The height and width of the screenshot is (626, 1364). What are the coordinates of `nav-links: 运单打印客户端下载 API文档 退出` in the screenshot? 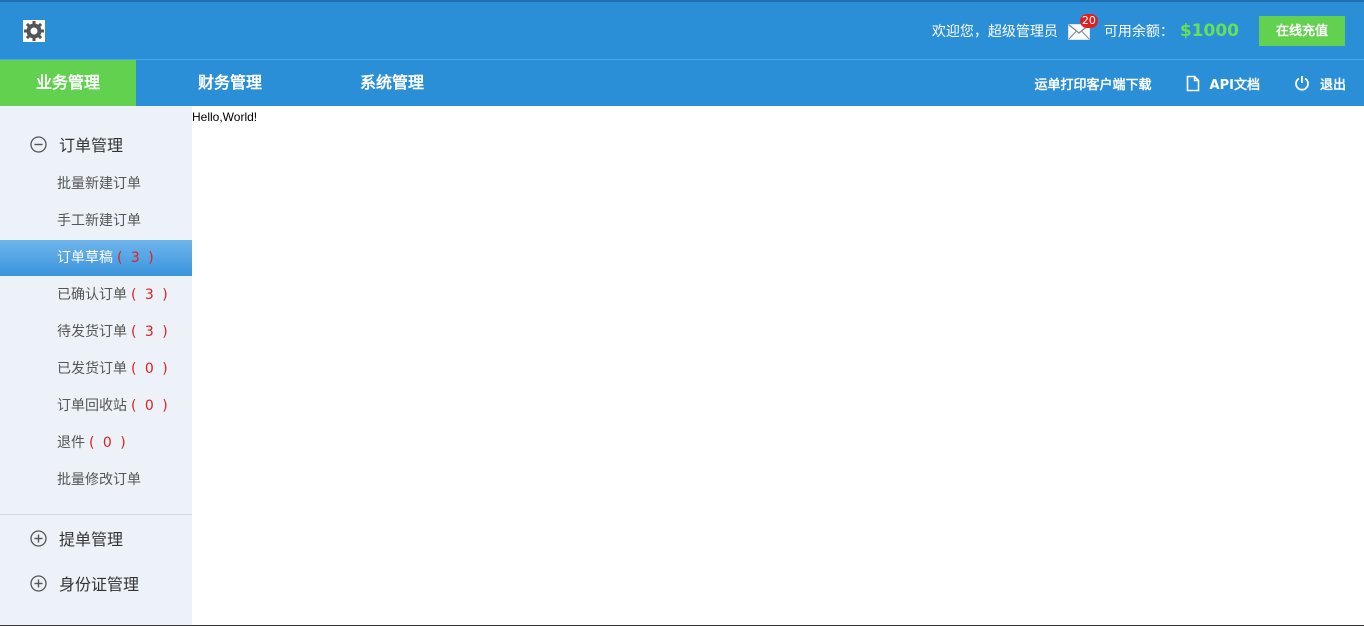 It's located at (1190, 83).